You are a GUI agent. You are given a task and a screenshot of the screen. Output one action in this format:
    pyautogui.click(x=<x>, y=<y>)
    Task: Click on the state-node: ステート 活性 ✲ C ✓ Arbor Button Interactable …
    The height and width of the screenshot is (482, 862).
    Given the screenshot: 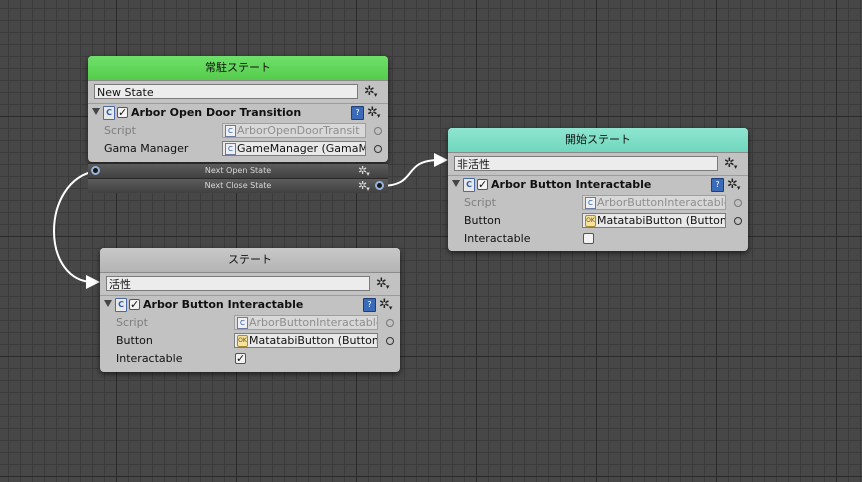 What is the action you would take?
    pyautogui.click(x=250, y=310)
    